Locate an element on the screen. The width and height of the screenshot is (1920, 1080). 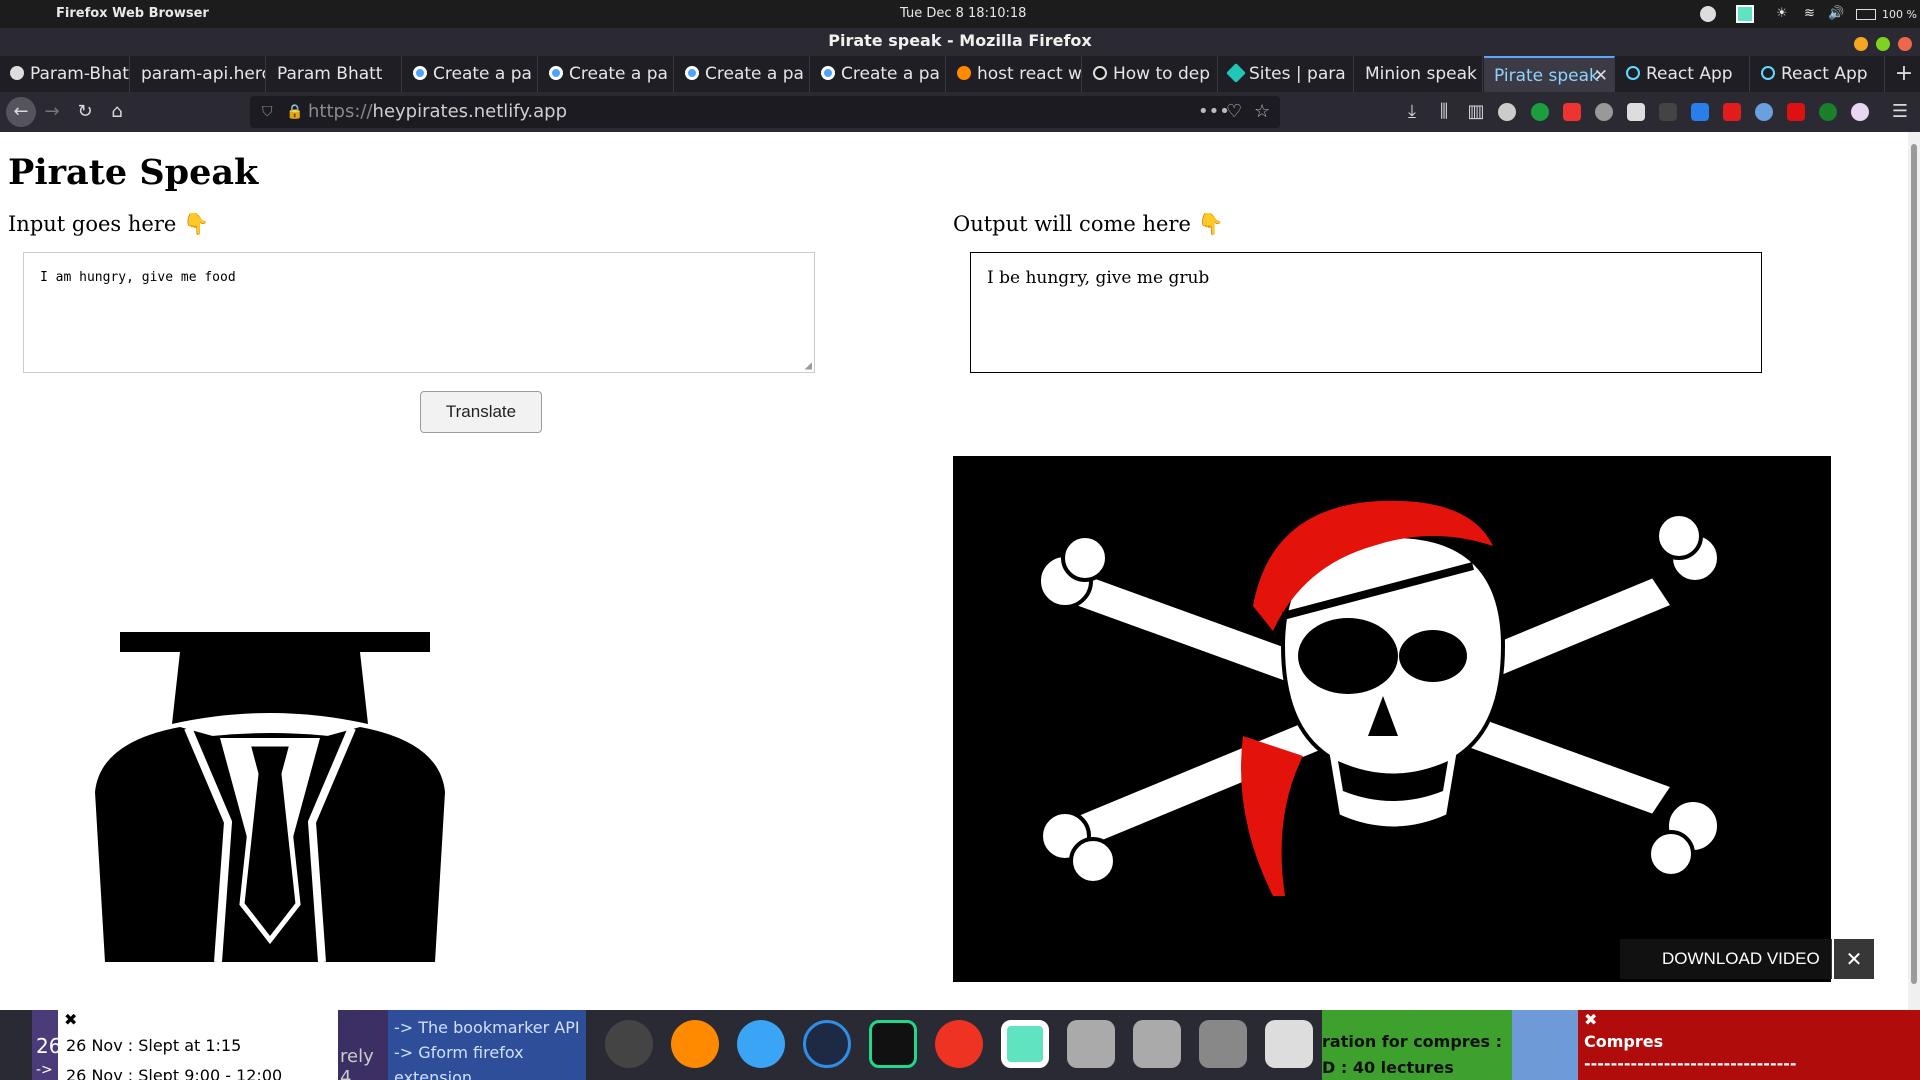
tab-host-react: host react w is located at coordinates (1014, 74).